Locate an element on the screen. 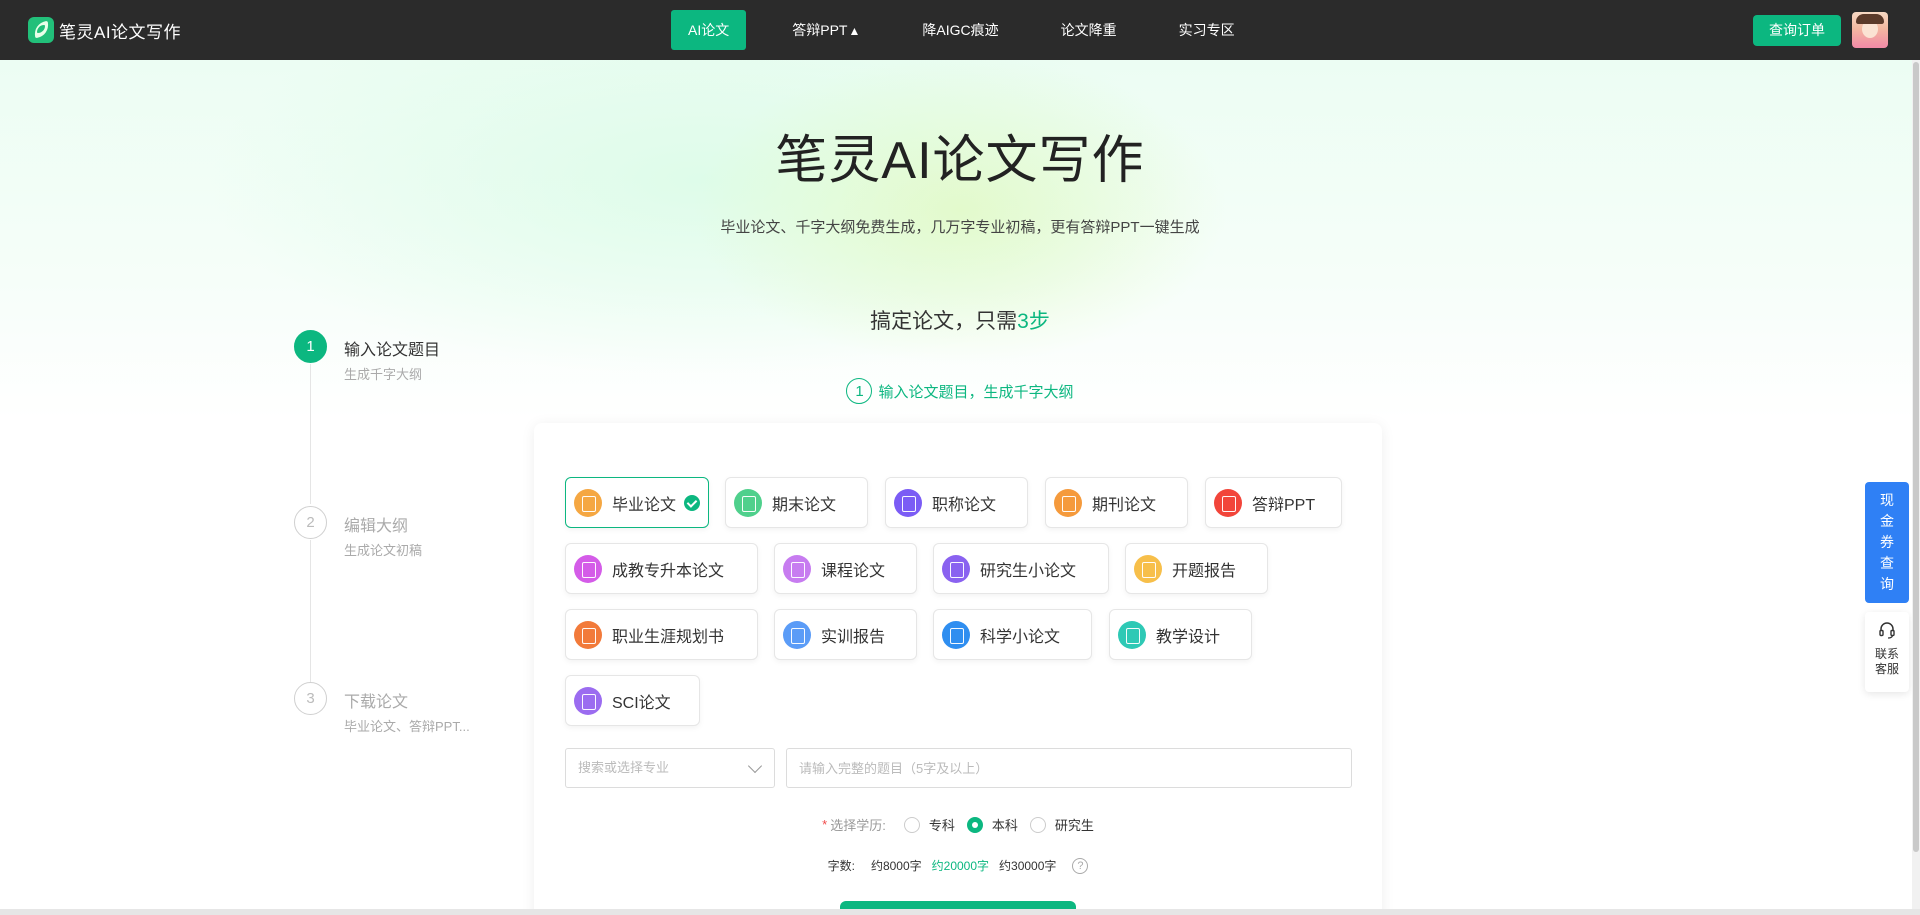  coupon-char: 查 is located at coordinates (1887, 563).